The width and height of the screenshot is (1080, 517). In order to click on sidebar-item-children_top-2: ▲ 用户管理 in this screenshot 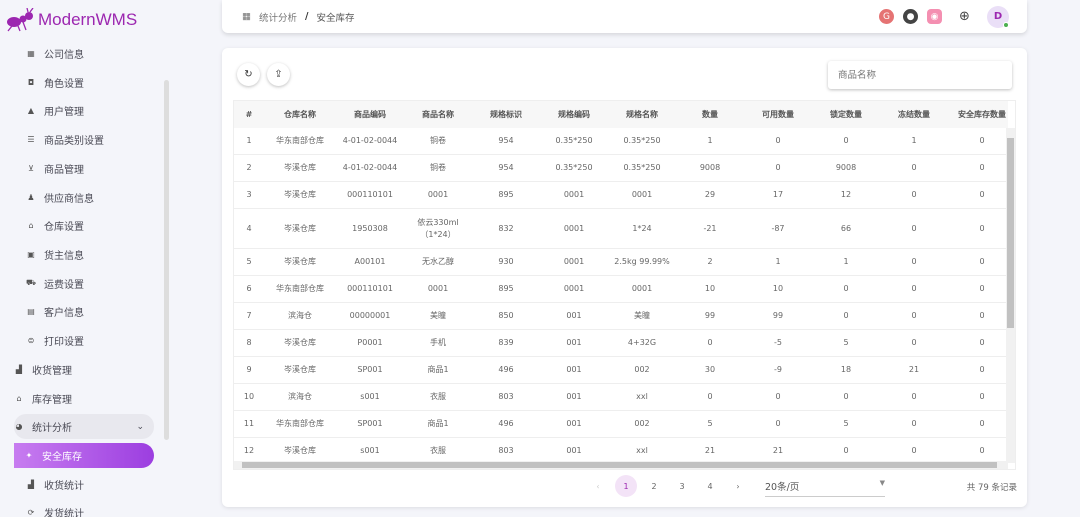, I will do `click(84, 110)`.